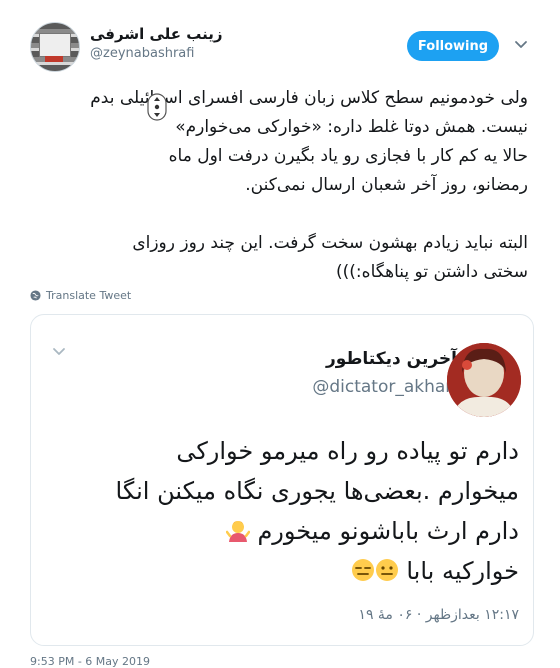  Describe the element at coordinates (462, 571) in the screenshot. I see `quoted-line: خوارکیه بابا` at that location.